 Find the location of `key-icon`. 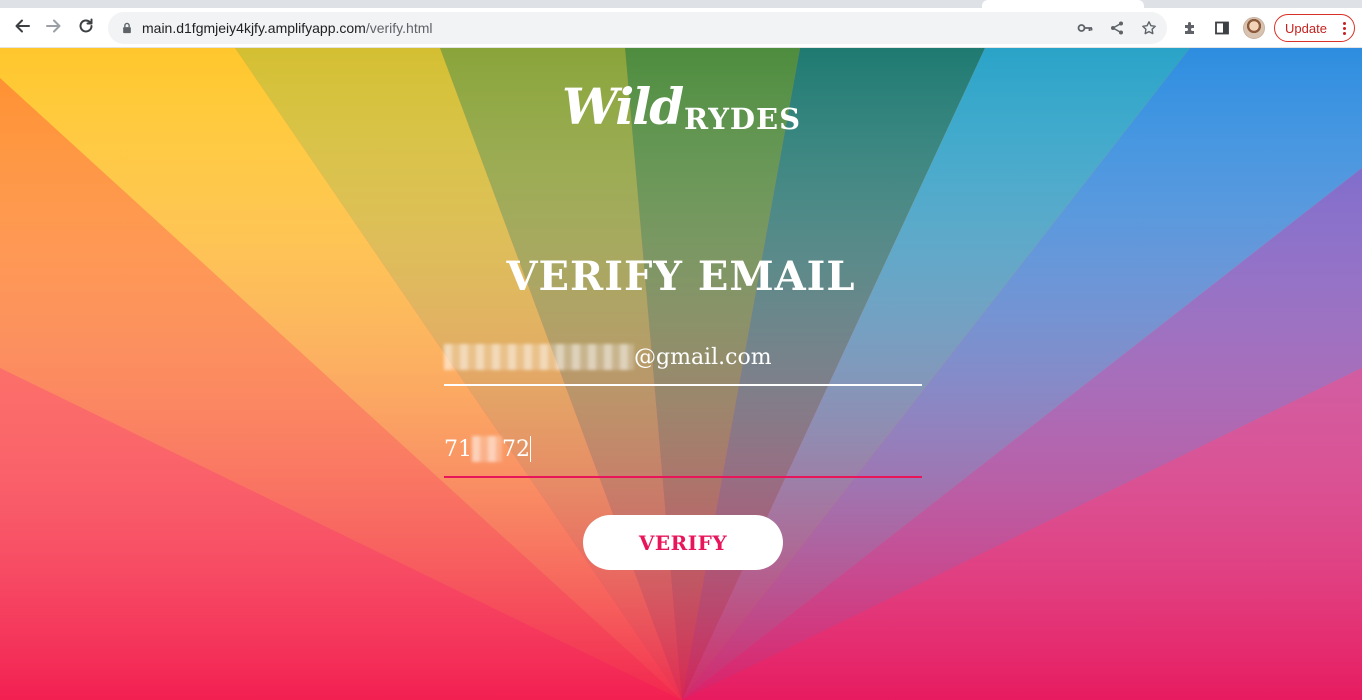

key-icon is located at coordinates (1085, 28).